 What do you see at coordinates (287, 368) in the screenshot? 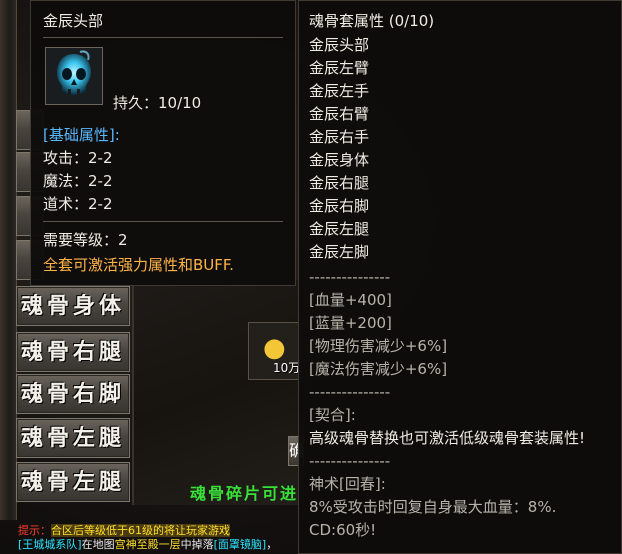
I see `gold-amount: 10万` at bounding box center [287, 368].